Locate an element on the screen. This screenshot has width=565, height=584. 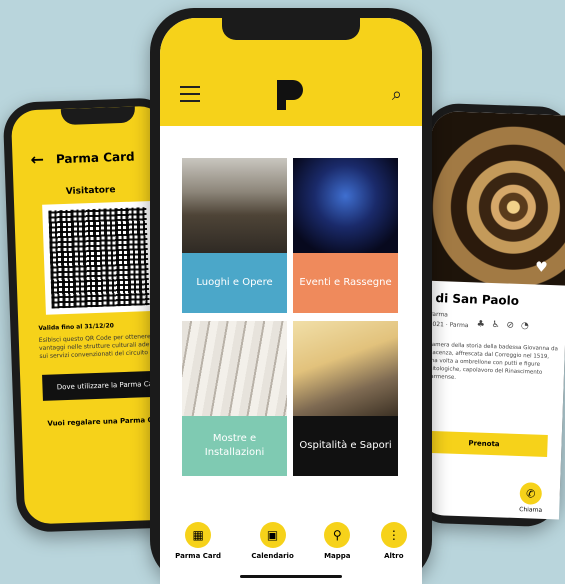
installation-image is located at coordinates (234, 368).